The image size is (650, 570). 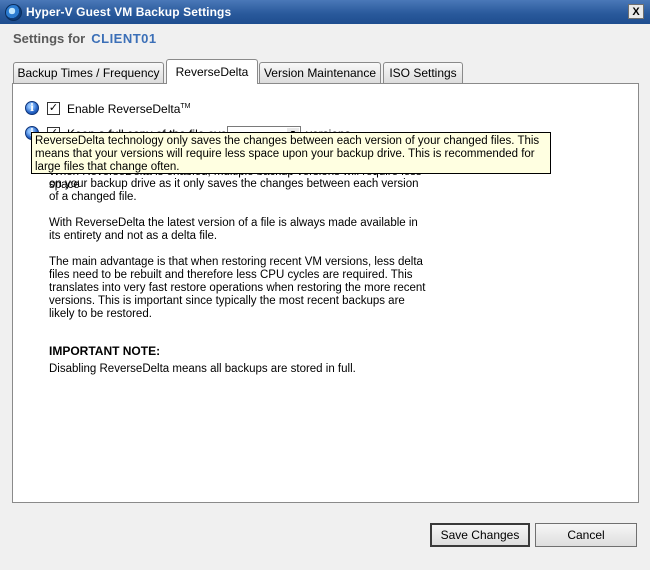 I want to click on app-icon, so click(x=13, y=12).